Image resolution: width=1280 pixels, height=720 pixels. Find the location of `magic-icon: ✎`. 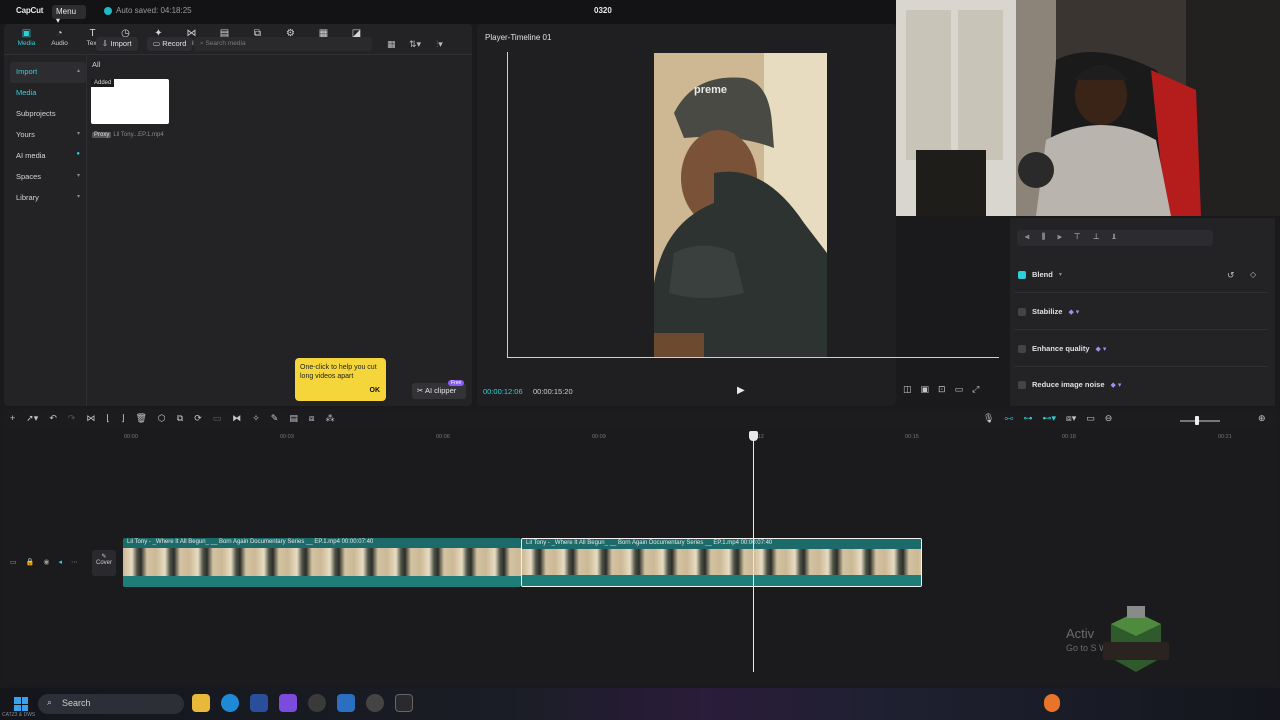

magic-icon: ✎ is located at coordinates (275, 418).